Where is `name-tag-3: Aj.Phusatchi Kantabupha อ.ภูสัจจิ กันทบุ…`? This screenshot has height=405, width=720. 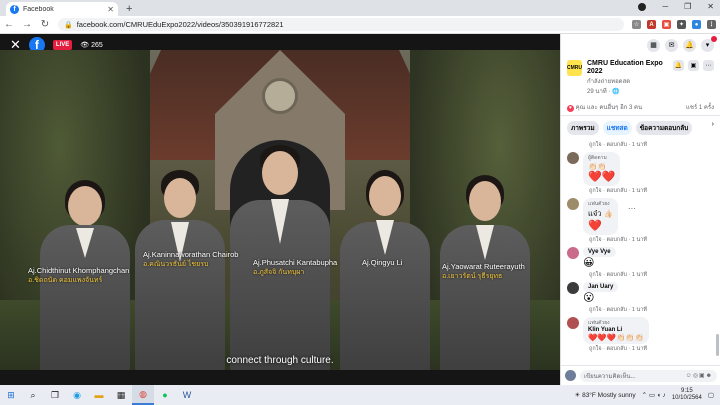 name-tag-3: Aj.Phusatchi Kantabupha อ.ภูสัจจิ กันทบุ… is located at coordinates (295, 268).